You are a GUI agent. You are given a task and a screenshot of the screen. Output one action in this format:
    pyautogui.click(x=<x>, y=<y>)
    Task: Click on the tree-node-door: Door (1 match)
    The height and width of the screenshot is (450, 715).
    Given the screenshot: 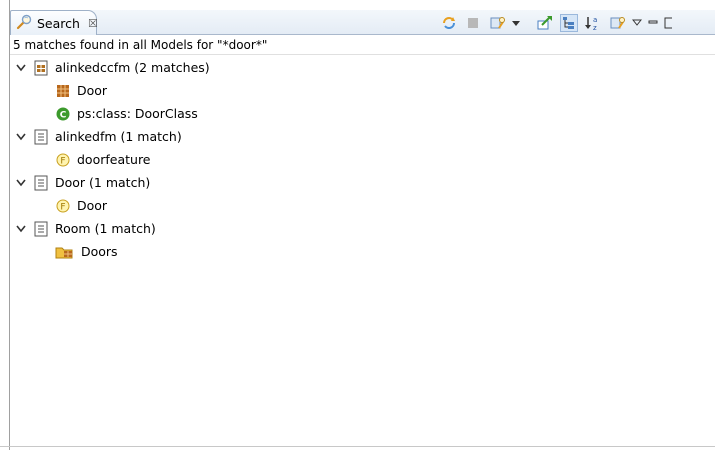 What is the action you would take?
    pyautogui.click(x=82, y=182)
    